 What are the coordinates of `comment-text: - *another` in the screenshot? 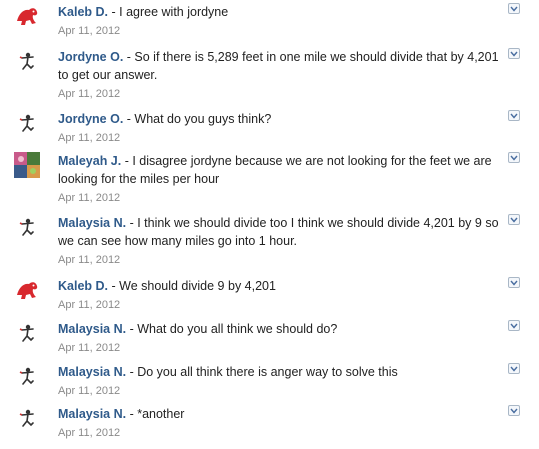 It's located at (155, 414).